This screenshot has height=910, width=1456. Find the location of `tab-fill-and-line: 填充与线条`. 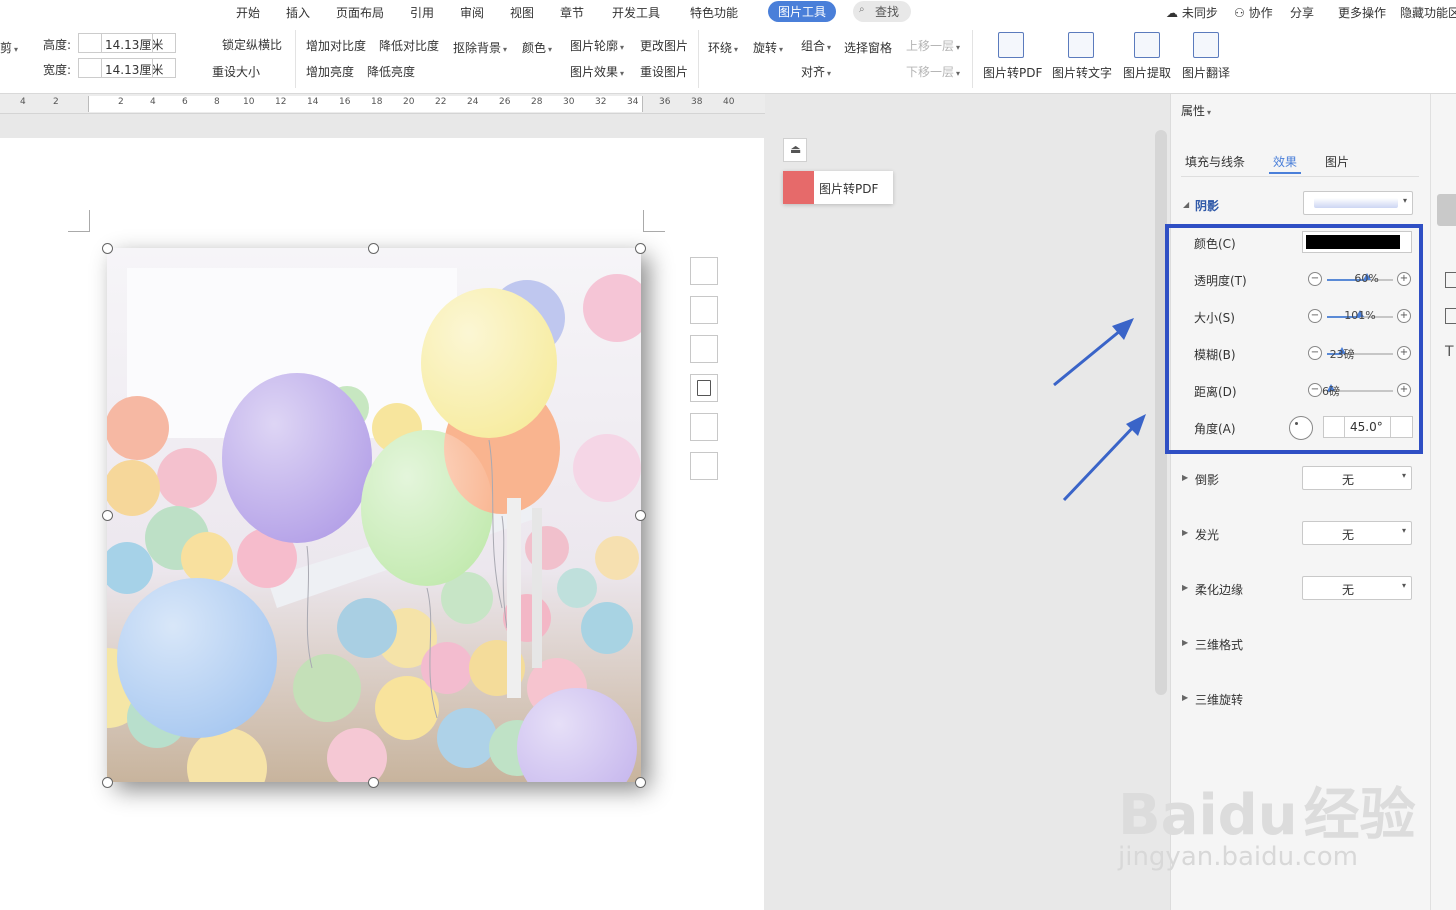

tab-fill-and-line: 填充与线条 is located at coordinates (1215, 161).